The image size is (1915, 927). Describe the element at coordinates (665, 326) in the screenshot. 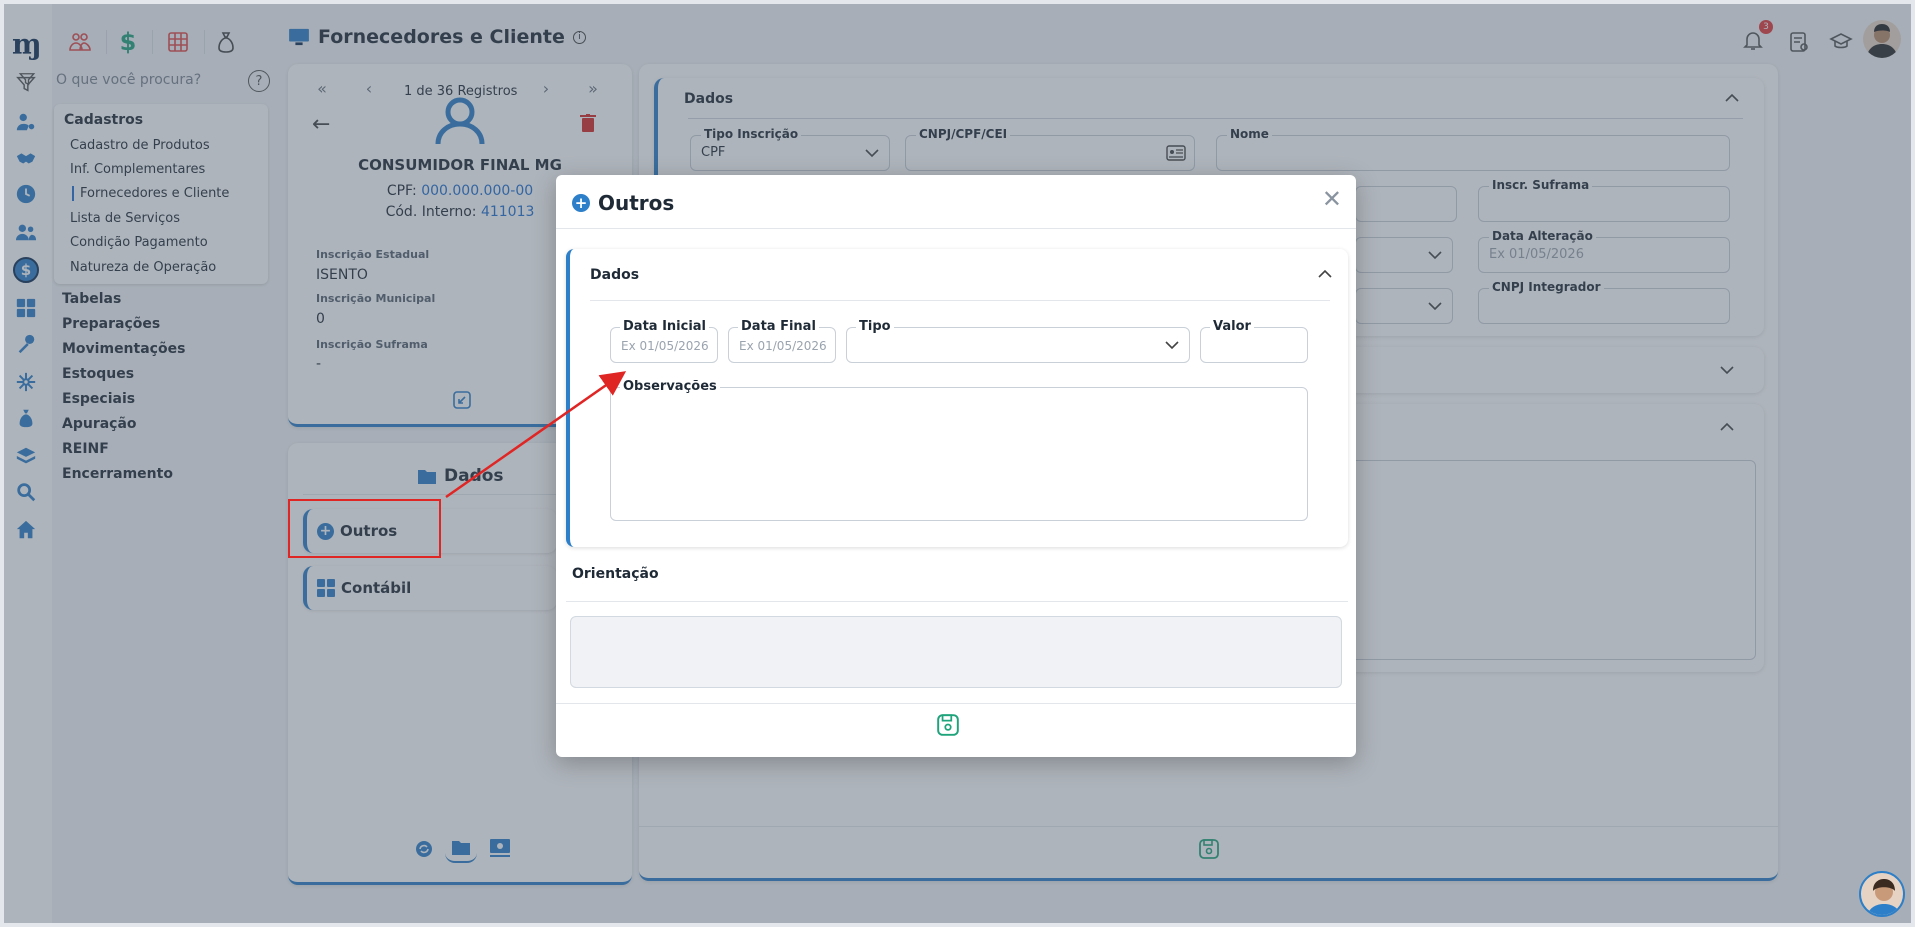

I see `field-label: Data Inicial` at that location.